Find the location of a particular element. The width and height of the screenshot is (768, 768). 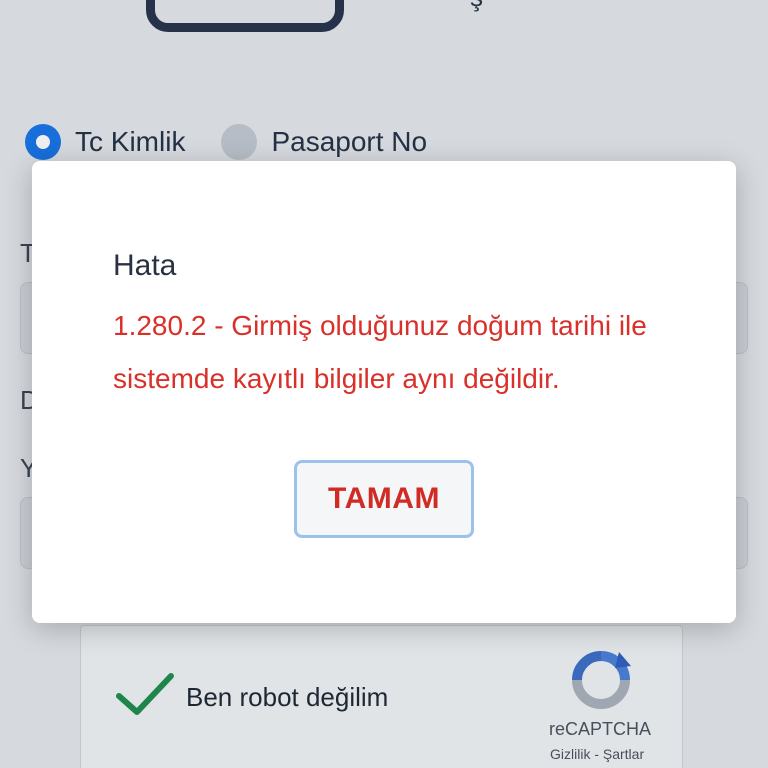

dialog-title: Hata is located at coordinates (145, 265).